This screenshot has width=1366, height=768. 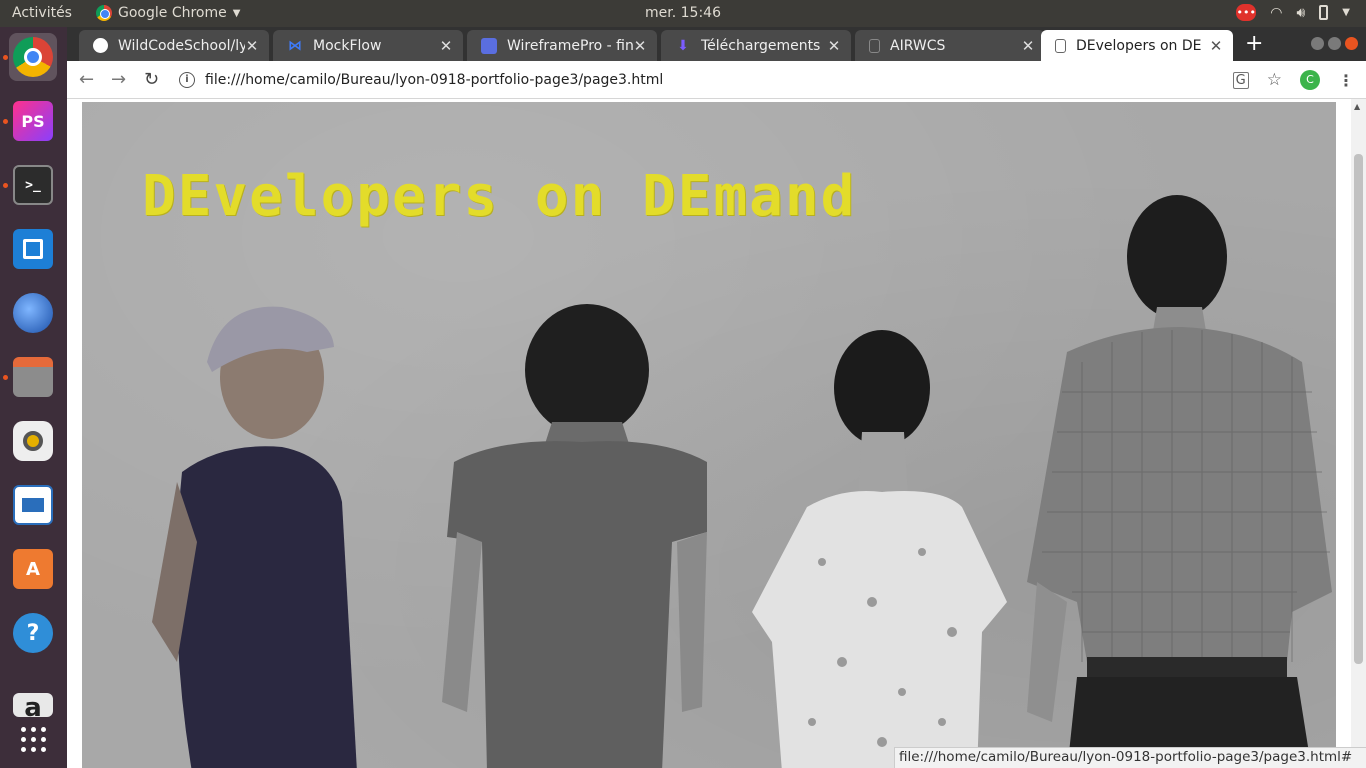 What do you see at coordinates (489, 45) in the screenshot?
I see `wireframepro-icon` at bounding box center [489, 45].